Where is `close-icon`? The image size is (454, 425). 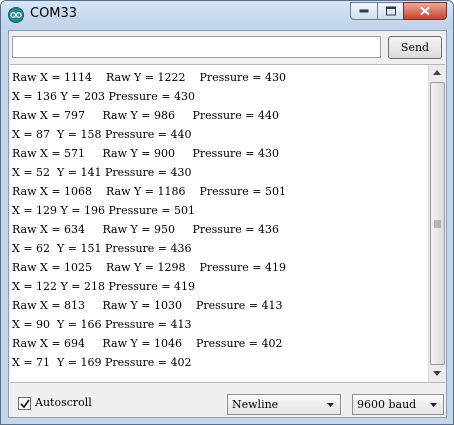
close-icon is located at coordinates (425, 11).